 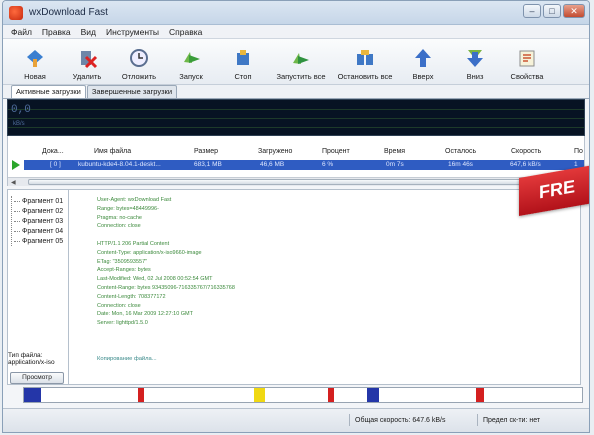 I want to click on menu-file: Файл, so click(x=21, y=32).